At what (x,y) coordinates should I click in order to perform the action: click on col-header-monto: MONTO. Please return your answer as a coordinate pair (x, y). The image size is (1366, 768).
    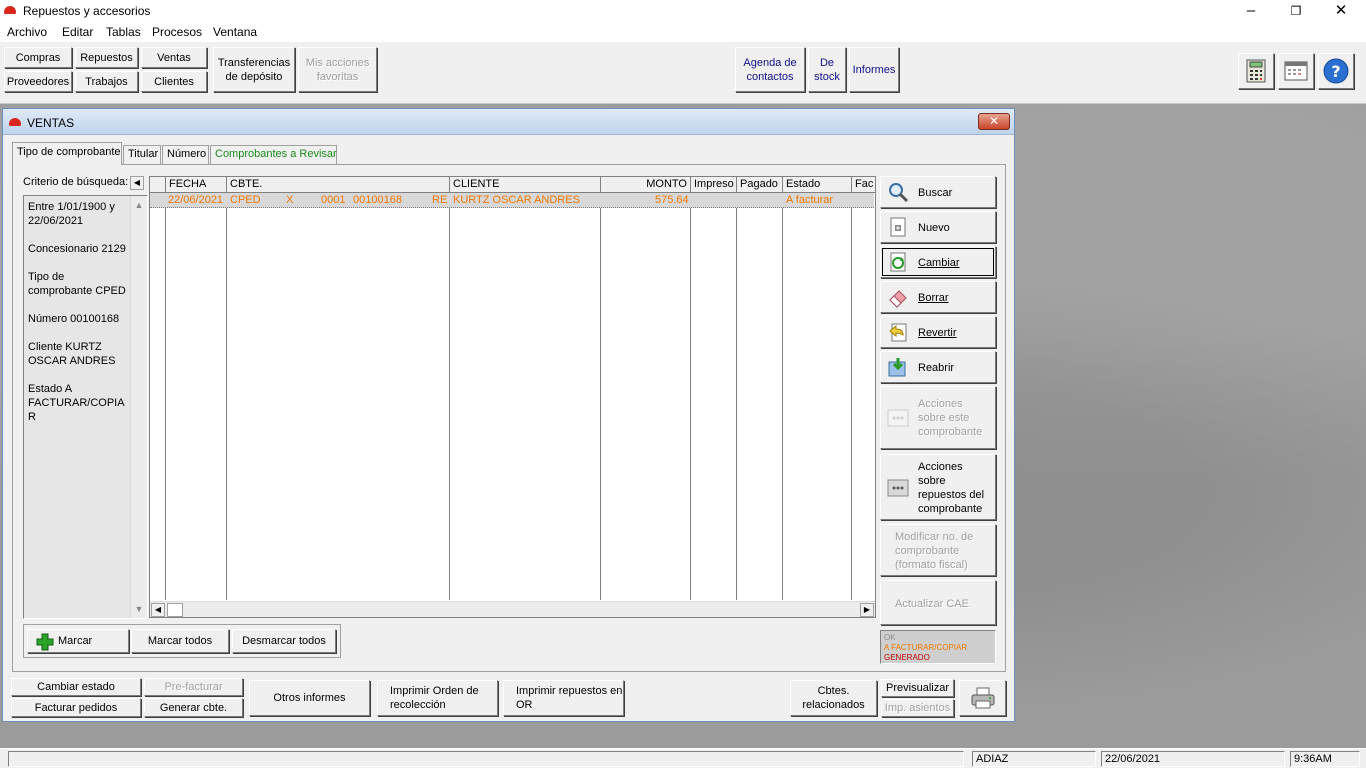
    Looking at the image, I should click on (646, 185).